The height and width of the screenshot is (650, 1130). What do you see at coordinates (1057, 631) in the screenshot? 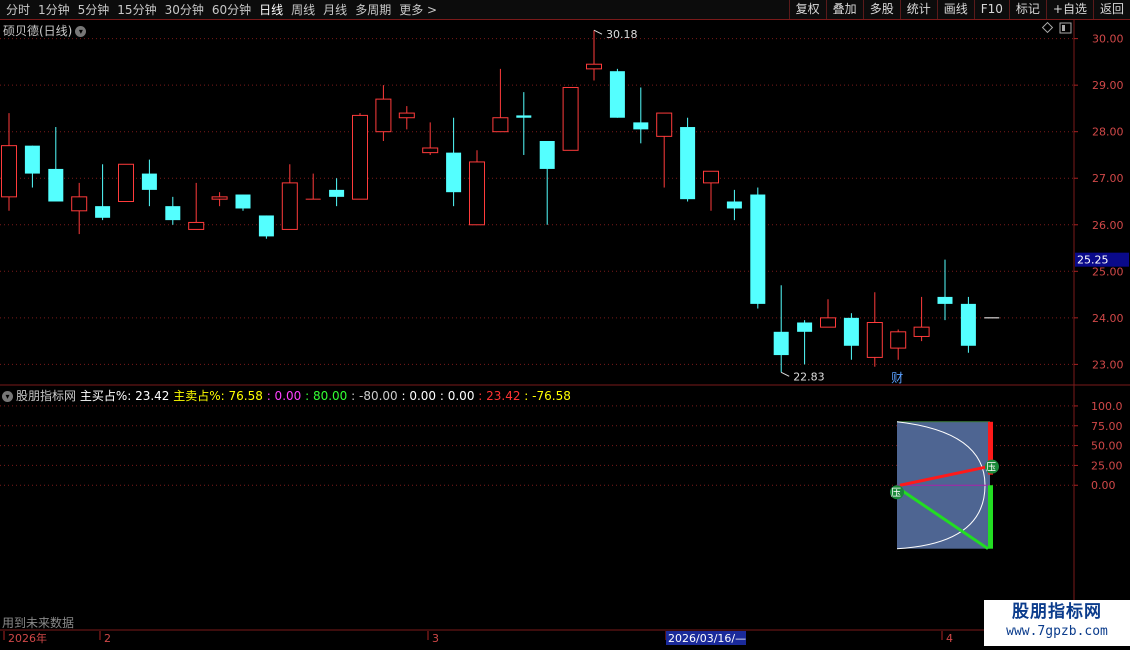
I see `watermark-url: www.7gpzb.com` at bounding box center [1057, 631].